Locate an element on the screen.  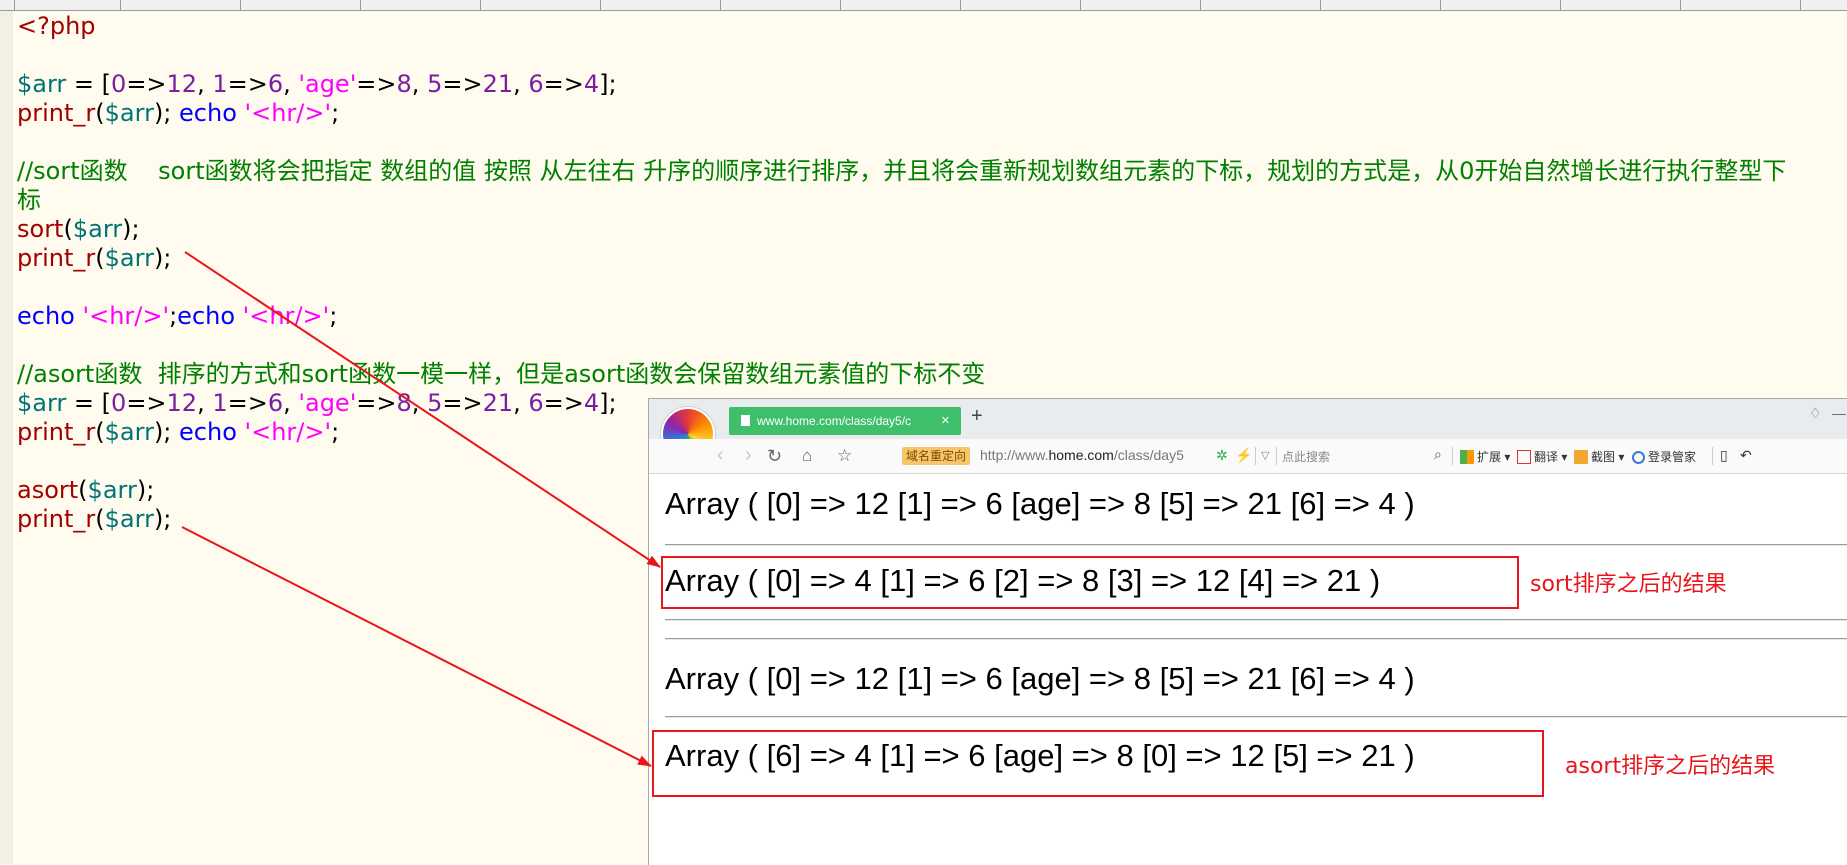
skin-icon: ♢ is located at coordinates (1815, 413).